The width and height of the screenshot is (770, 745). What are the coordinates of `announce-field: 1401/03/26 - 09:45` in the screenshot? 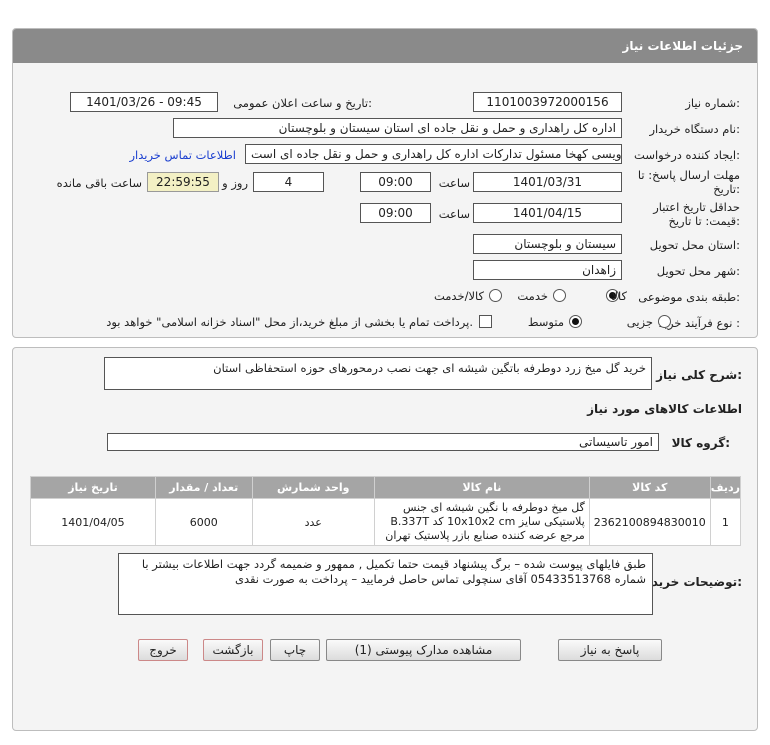 It's located at (144, 102).